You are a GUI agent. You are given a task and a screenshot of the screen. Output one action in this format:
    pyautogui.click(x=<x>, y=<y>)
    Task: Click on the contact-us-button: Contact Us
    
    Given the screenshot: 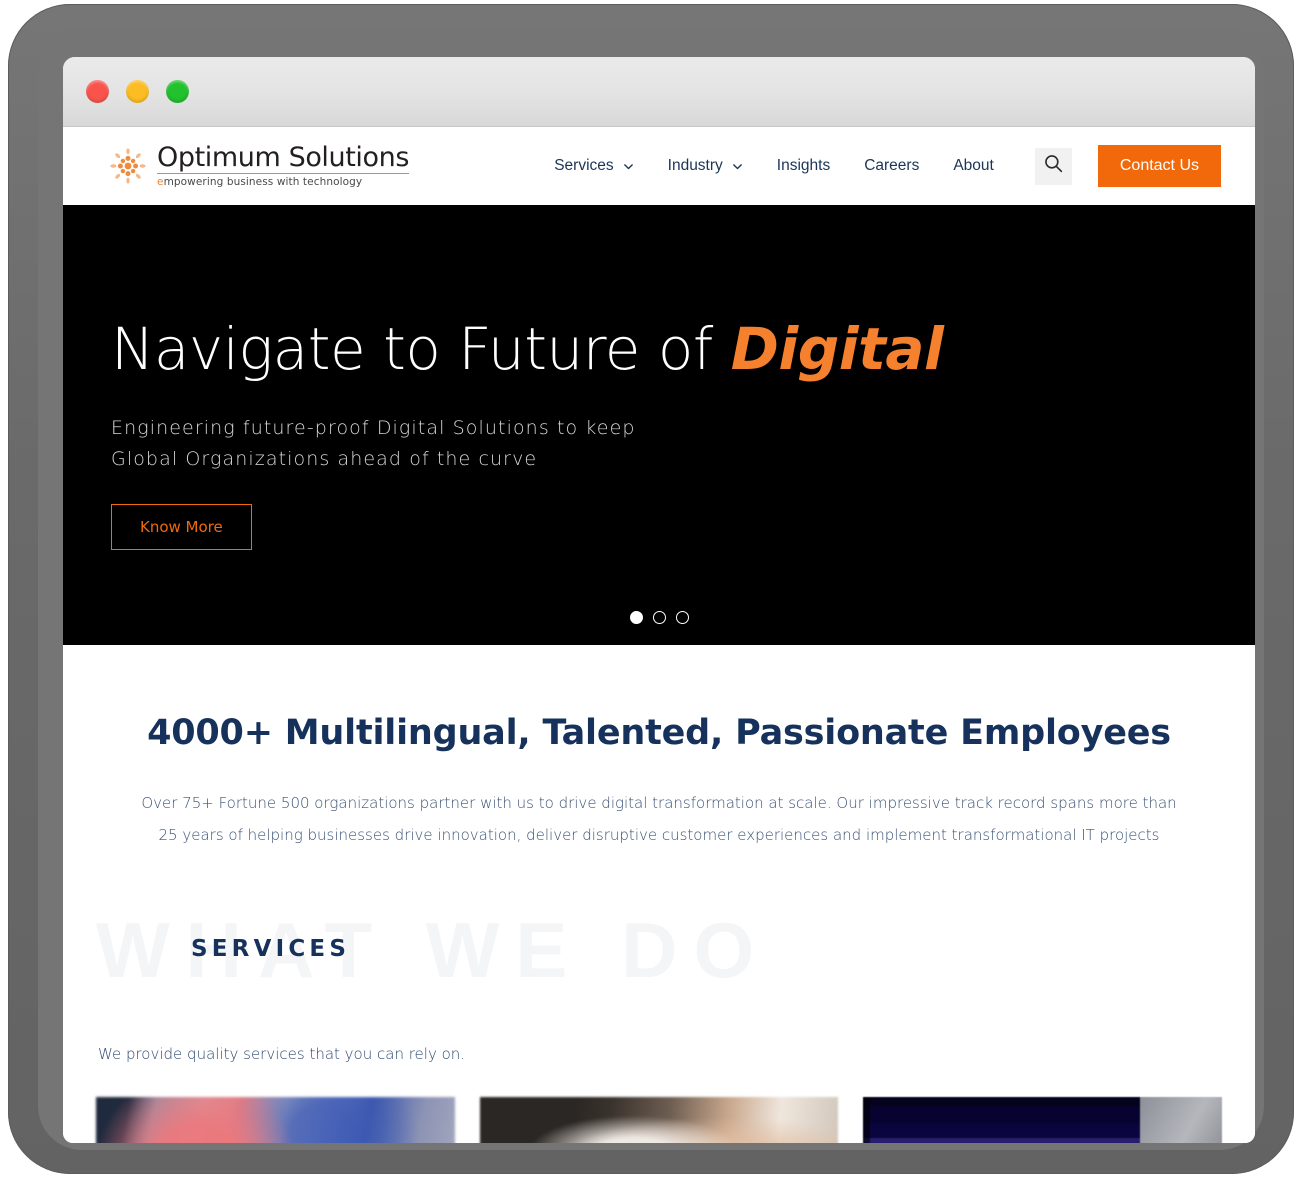 What is the action you would take?
    pyautogui.click(x=1159, y=166)
    